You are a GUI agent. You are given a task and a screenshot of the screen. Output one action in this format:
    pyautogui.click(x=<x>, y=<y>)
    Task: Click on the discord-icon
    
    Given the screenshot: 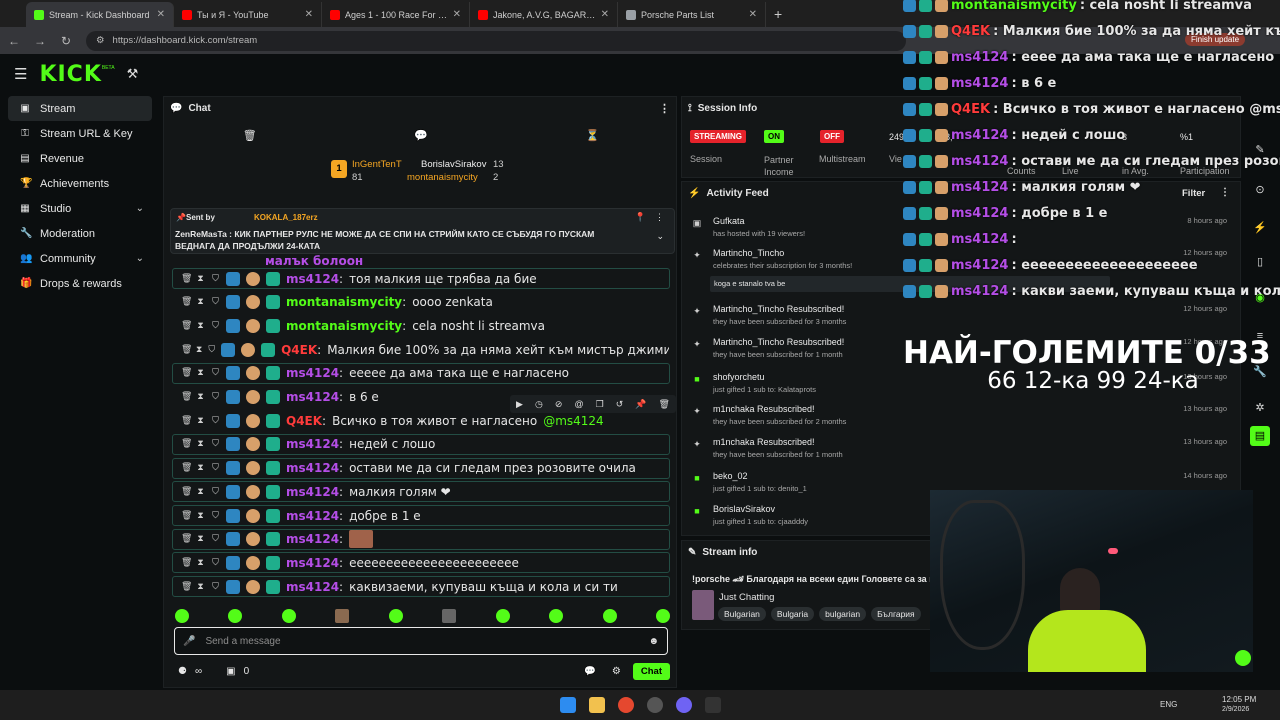 What is the action you would take?
    pyautogui.click(x=683, y=705)
    